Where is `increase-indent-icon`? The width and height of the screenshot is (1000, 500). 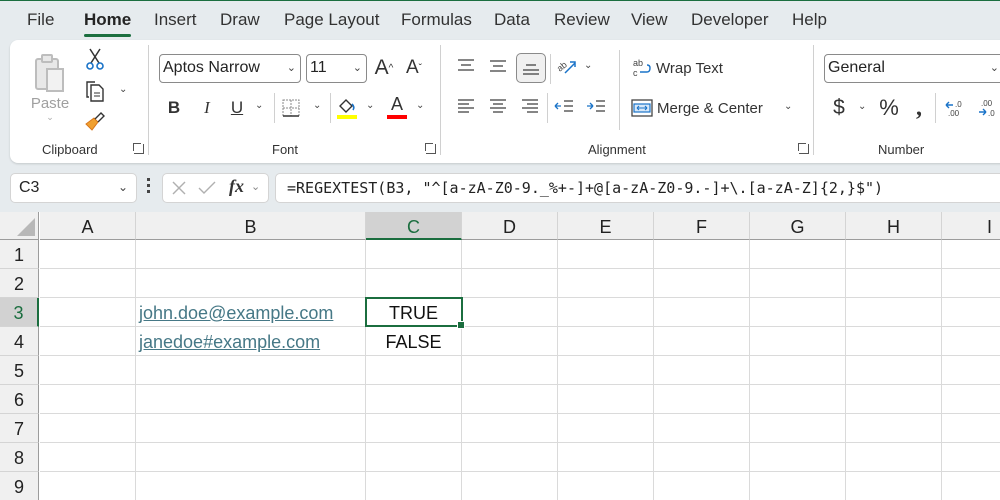 increase-indent-icon is located at coordinates (596, 106).